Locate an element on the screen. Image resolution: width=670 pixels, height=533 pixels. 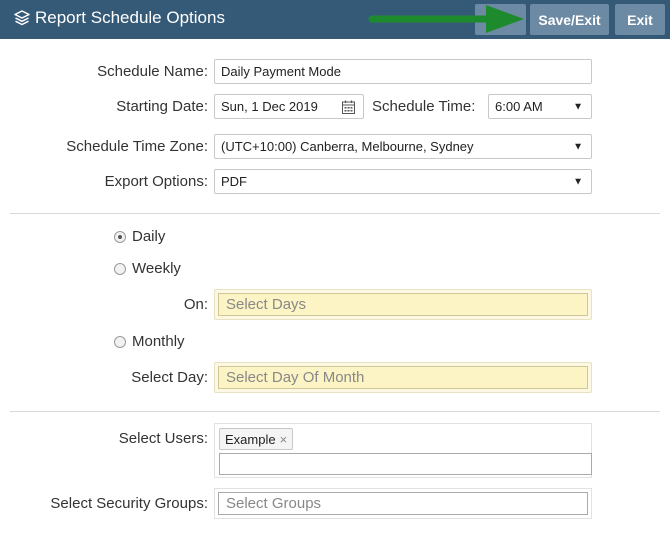
daily-radio-option: Daily is located at coordinates (139, 236).